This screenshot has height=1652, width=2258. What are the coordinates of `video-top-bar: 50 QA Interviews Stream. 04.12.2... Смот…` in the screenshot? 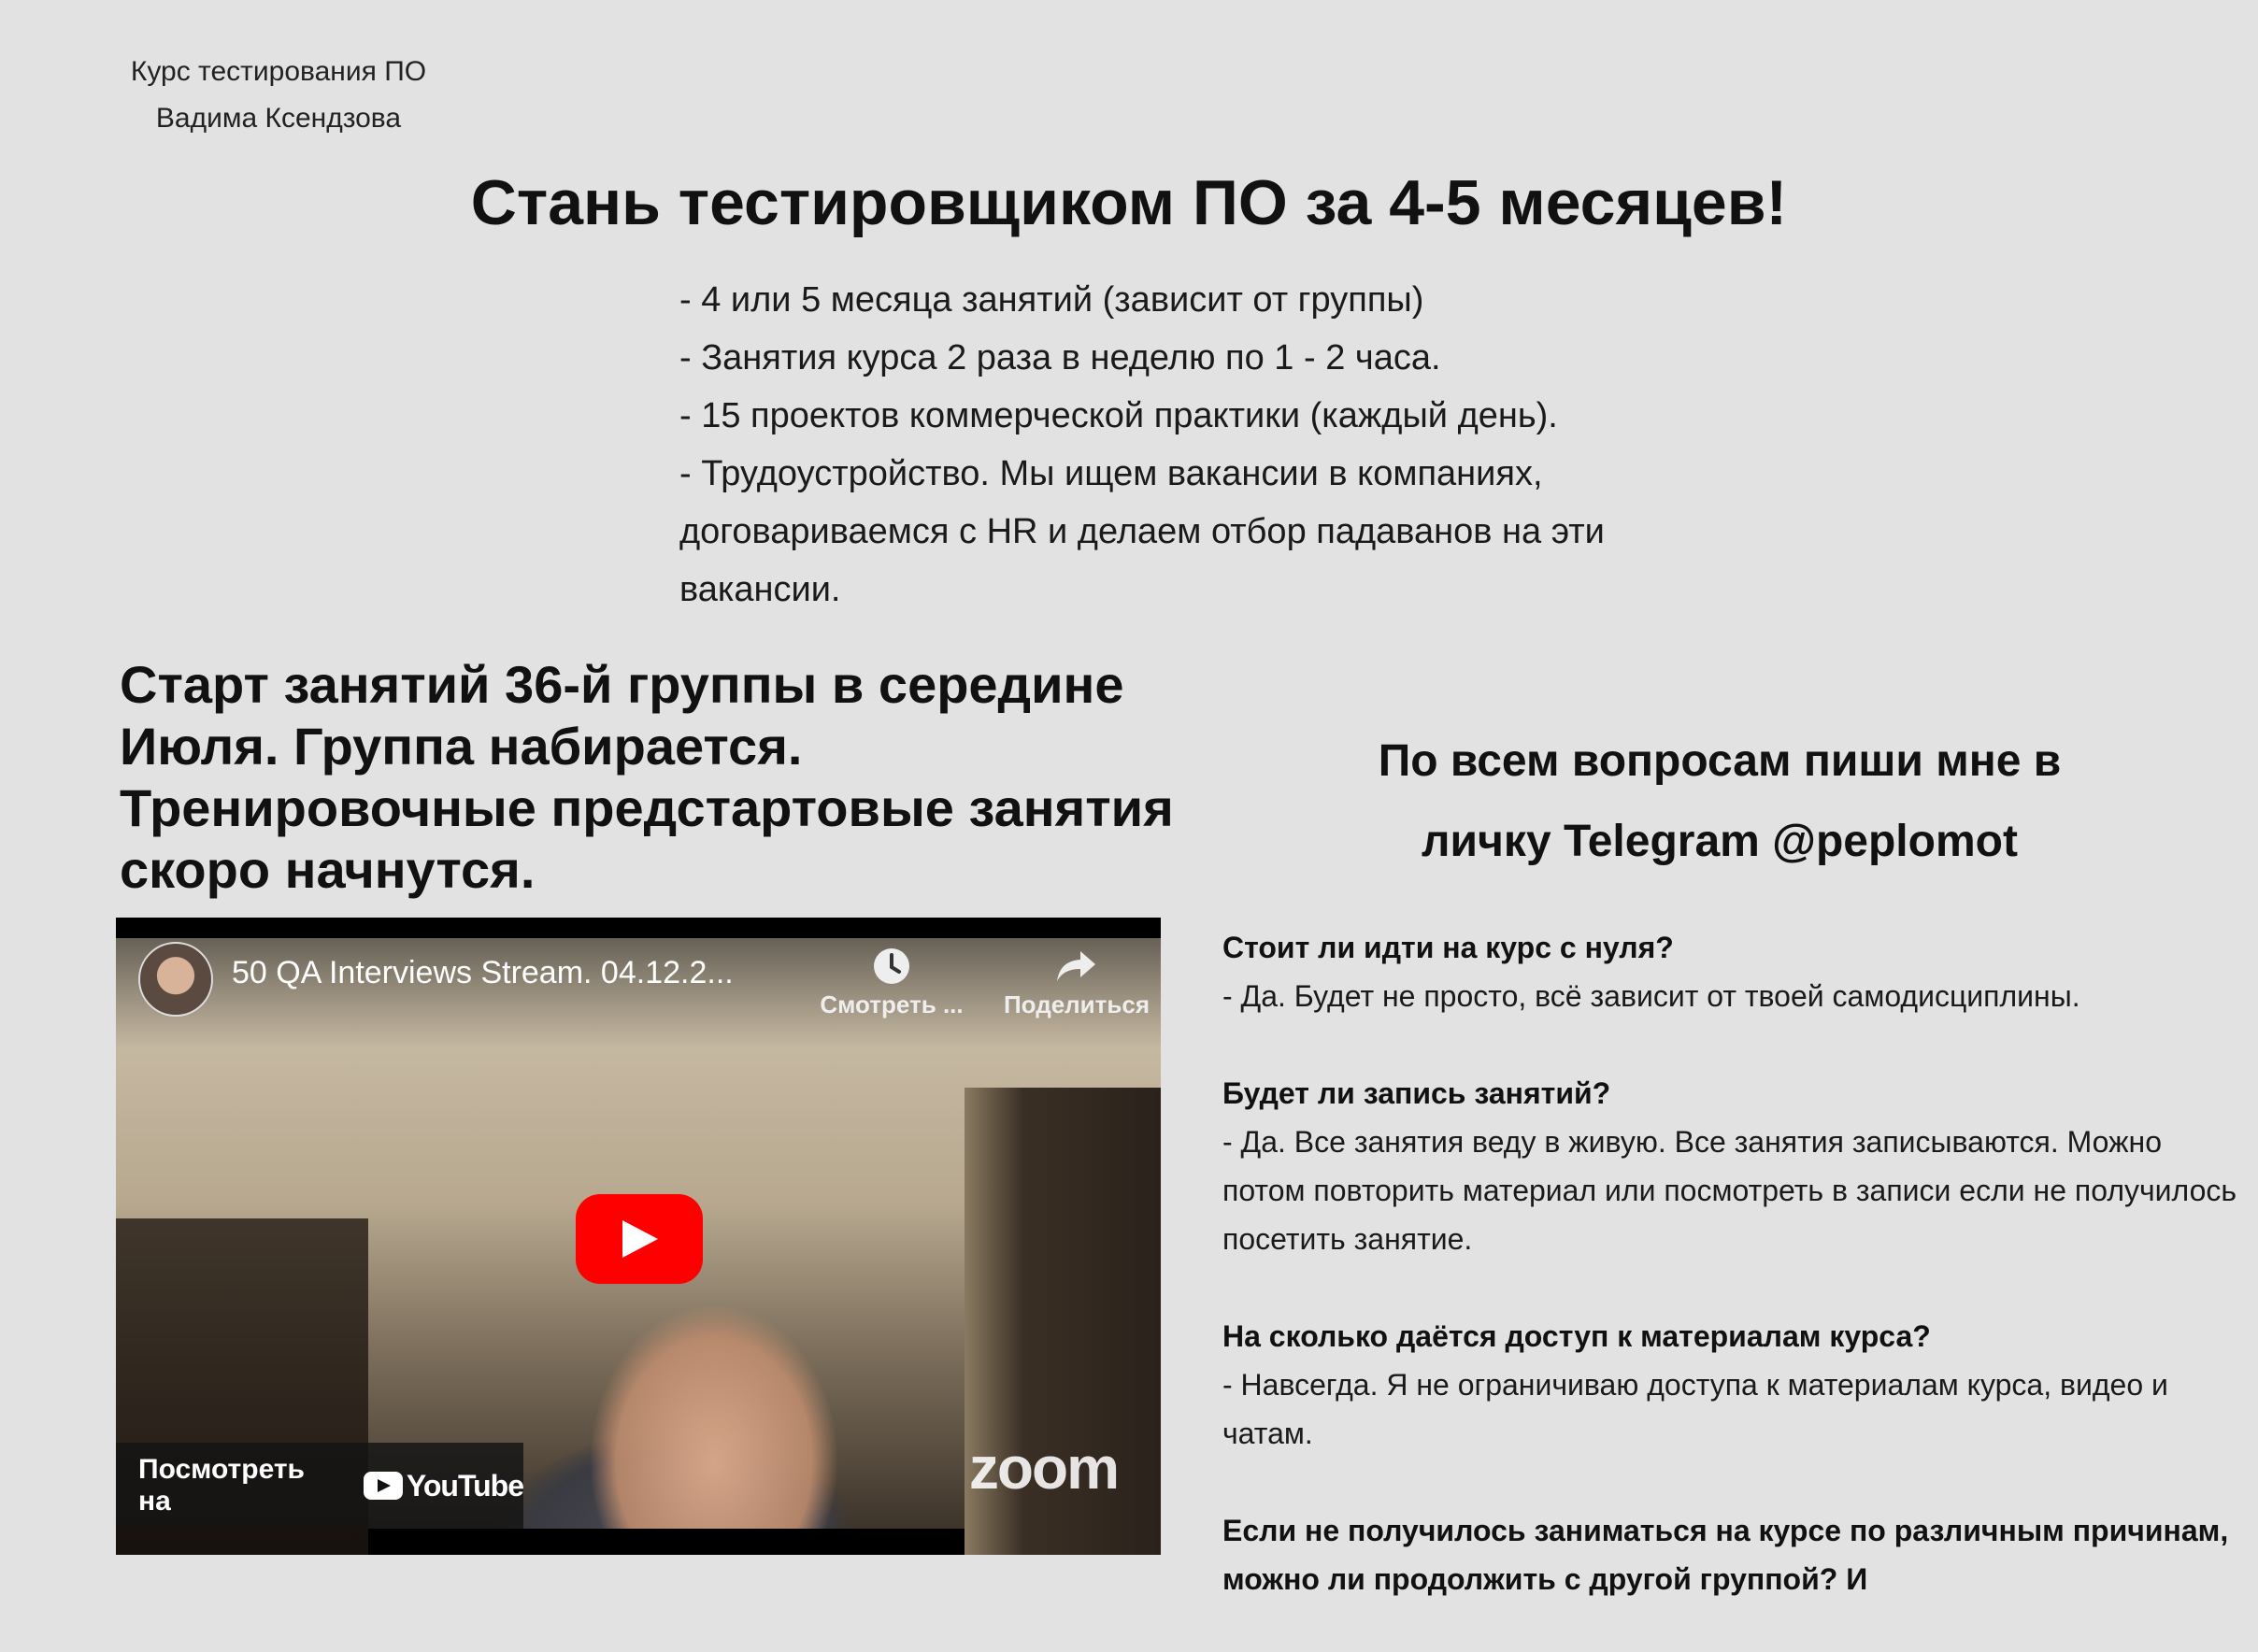 It's located at (638, 983).